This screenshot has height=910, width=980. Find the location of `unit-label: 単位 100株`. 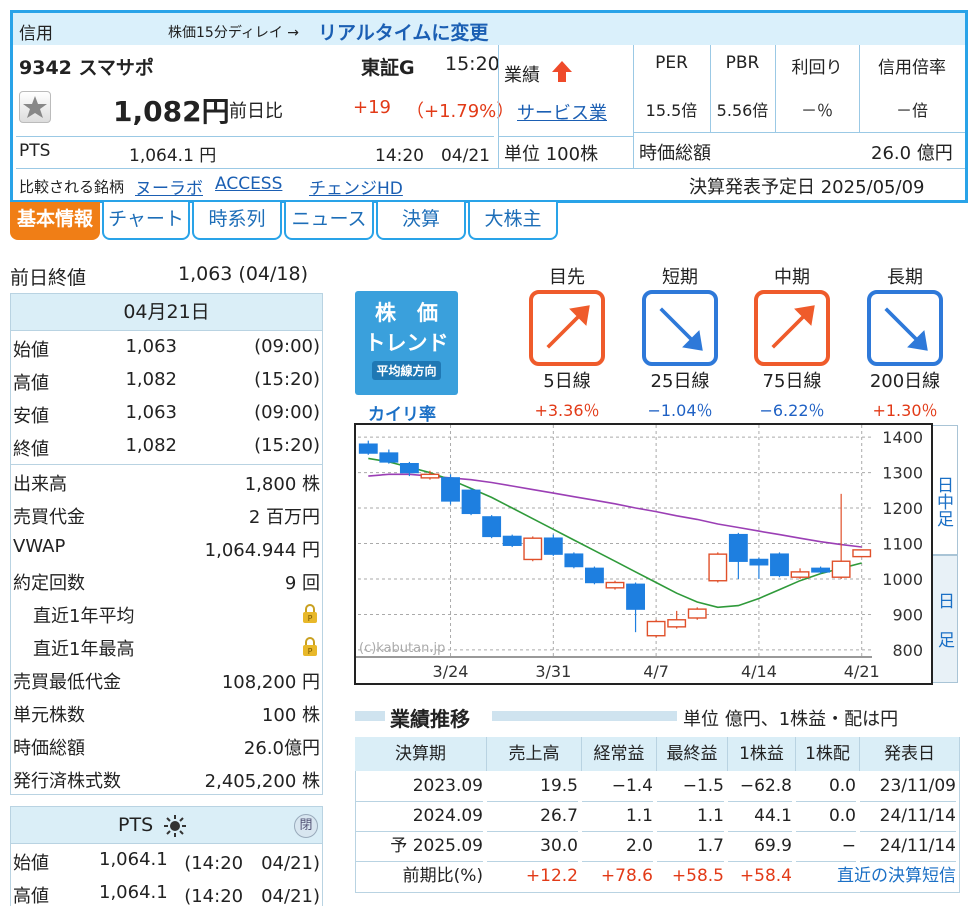

unit-label: 単位 100株 is located at coordinates (551, 154).